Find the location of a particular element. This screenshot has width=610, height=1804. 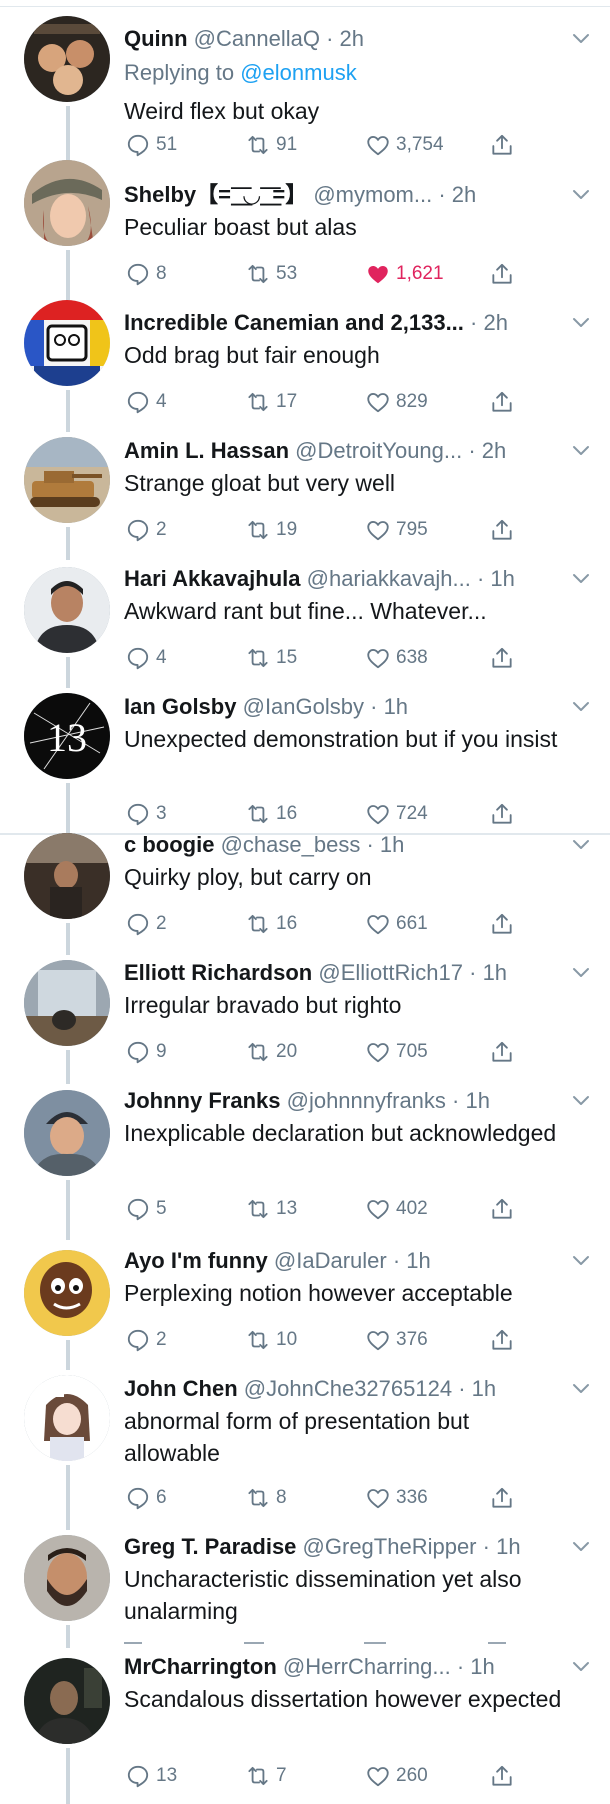

retweet-button: 17 is located at coordinates (270, 402).